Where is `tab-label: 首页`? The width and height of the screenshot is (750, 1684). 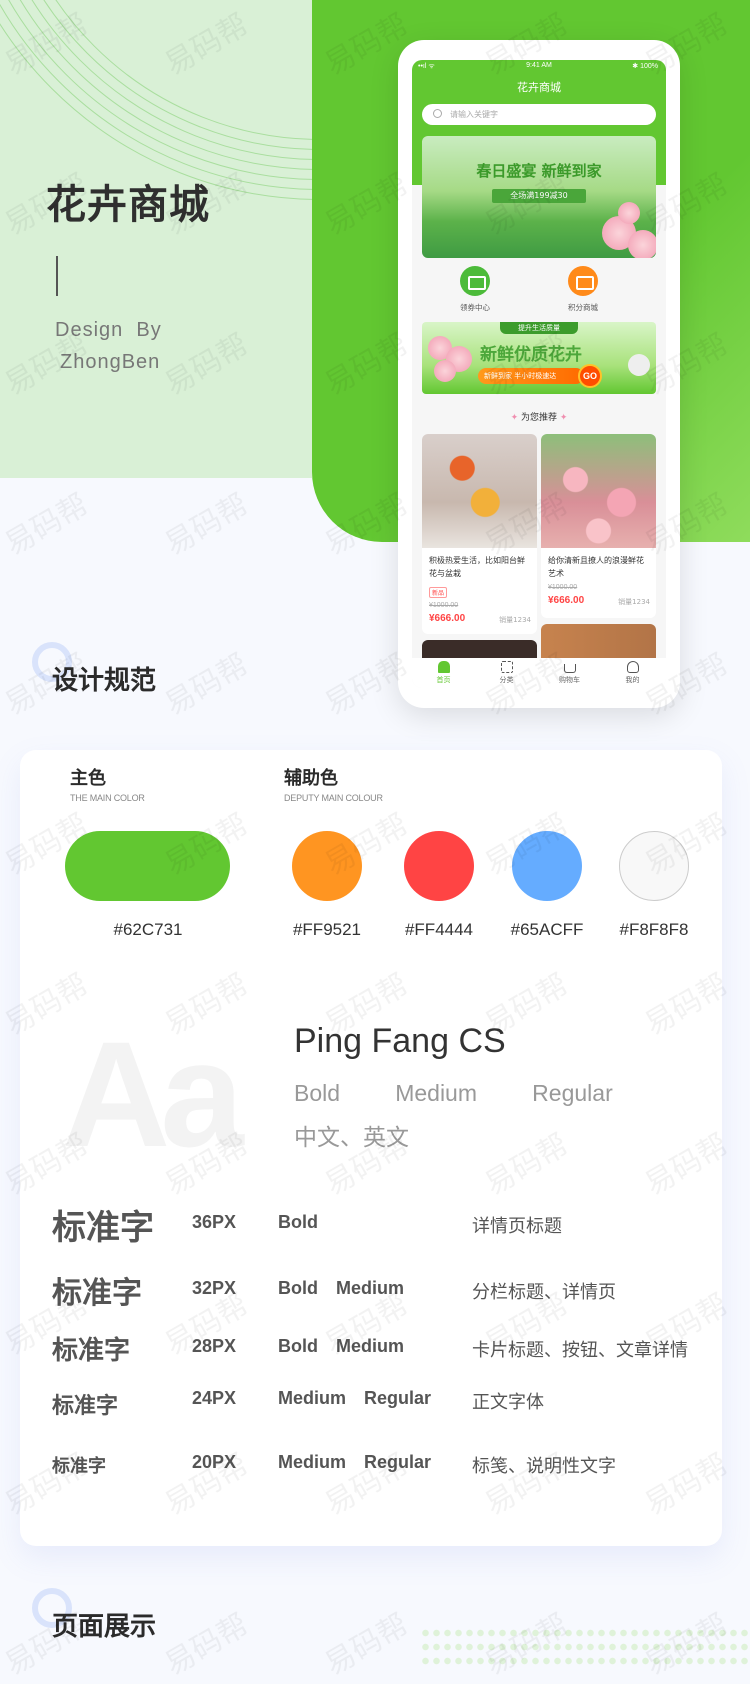 tab-label: 首页 is located at coordinates (443, 680).